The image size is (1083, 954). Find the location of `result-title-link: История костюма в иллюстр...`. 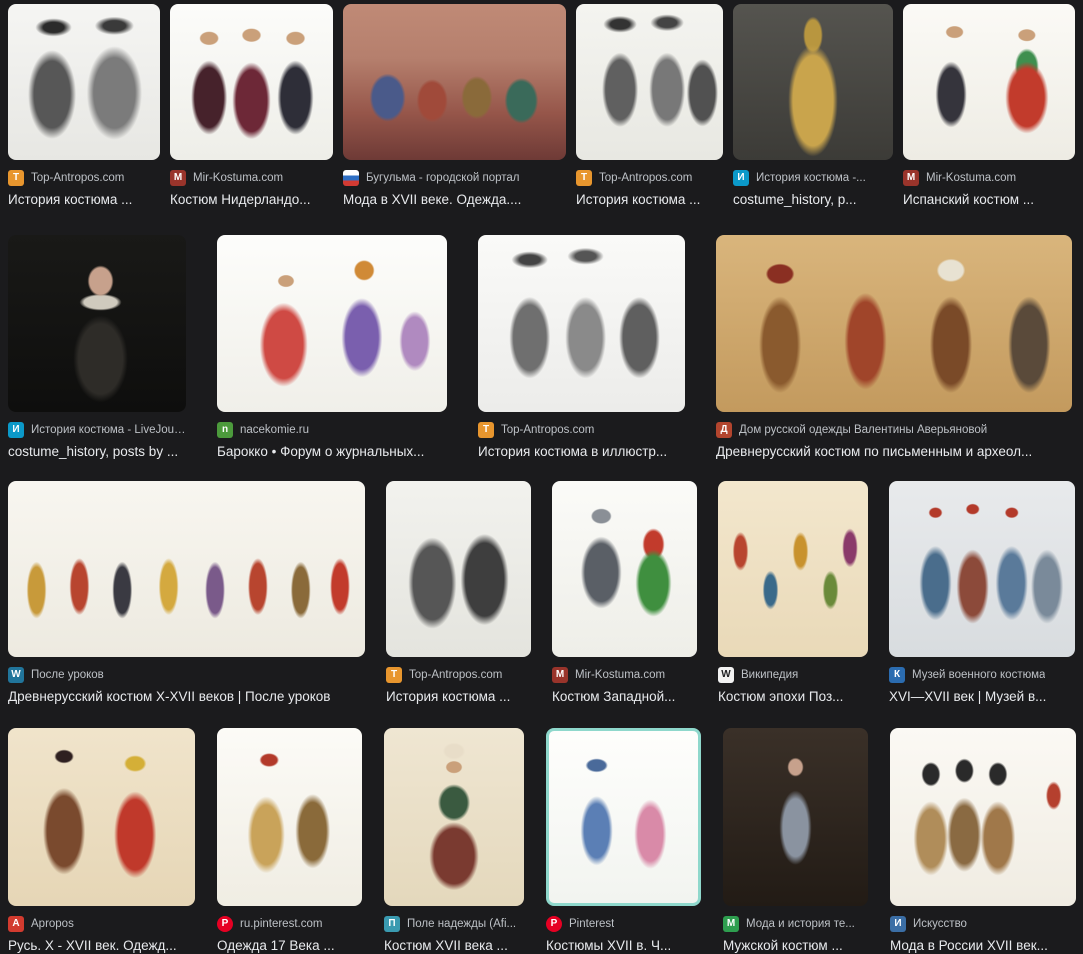

result-title-link: История костюма в иллюстр... is located at coordinates (581, 451).